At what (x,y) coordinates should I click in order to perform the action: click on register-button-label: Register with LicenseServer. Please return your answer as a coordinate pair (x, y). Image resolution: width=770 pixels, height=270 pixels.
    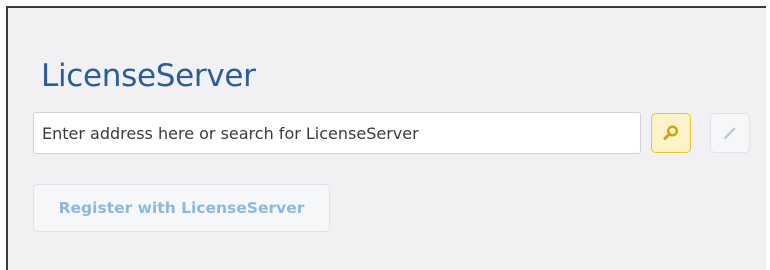
    Looking at the image, I should click on (181, 208).